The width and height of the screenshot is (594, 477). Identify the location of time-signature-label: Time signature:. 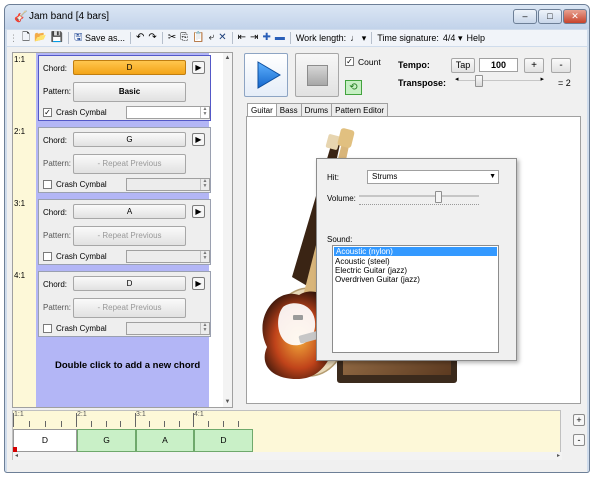
(408, 38).